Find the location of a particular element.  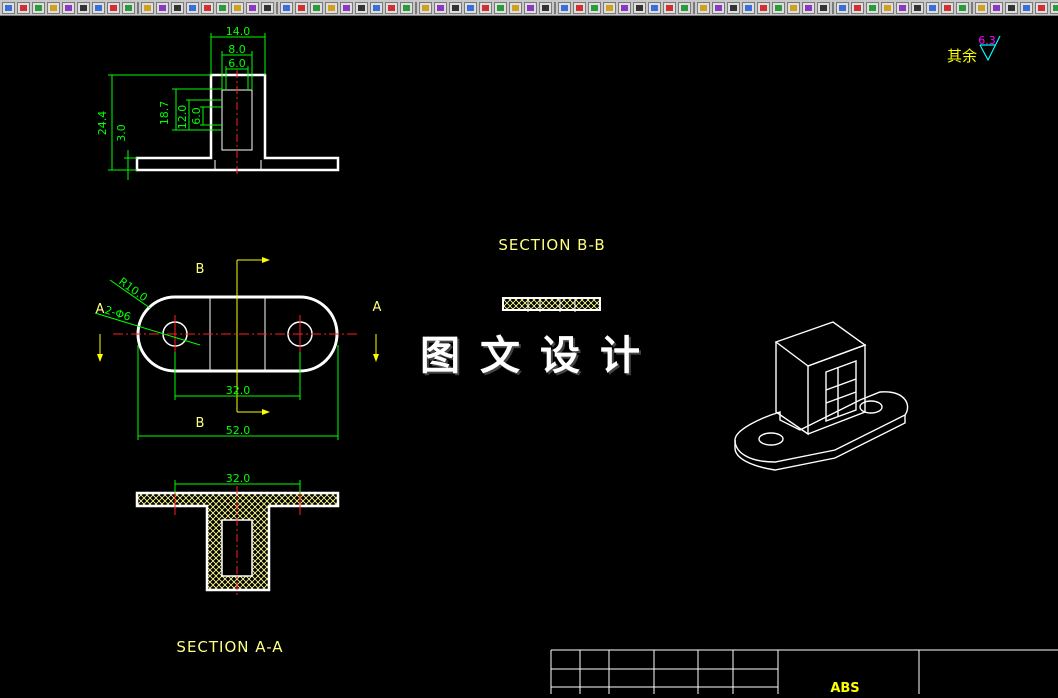

isometric-view is located at coordinates (821, 396).